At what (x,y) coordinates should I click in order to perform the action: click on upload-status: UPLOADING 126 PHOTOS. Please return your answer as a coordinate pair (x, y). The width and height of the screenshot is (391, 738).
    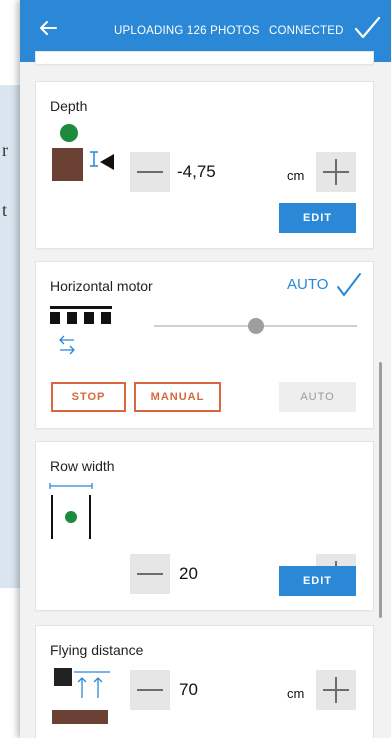
    Looking at the image, I should click on (187, 31).